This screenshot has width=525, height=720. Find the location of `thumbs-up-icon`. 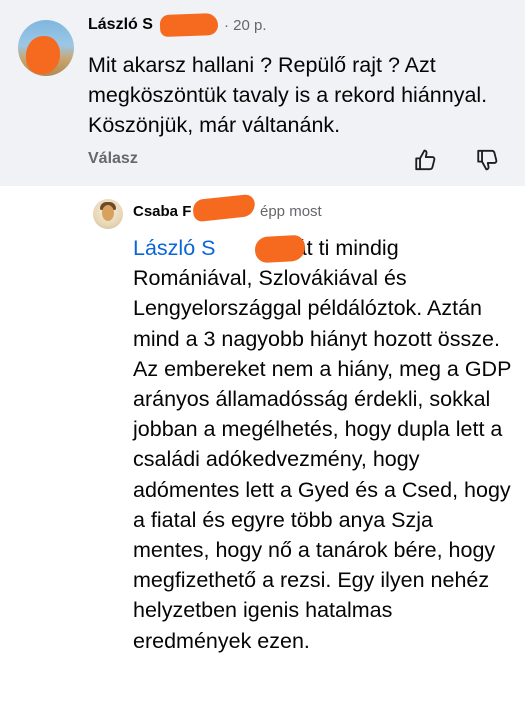

thumbs-up-icon is located at coordinates (426, 160).